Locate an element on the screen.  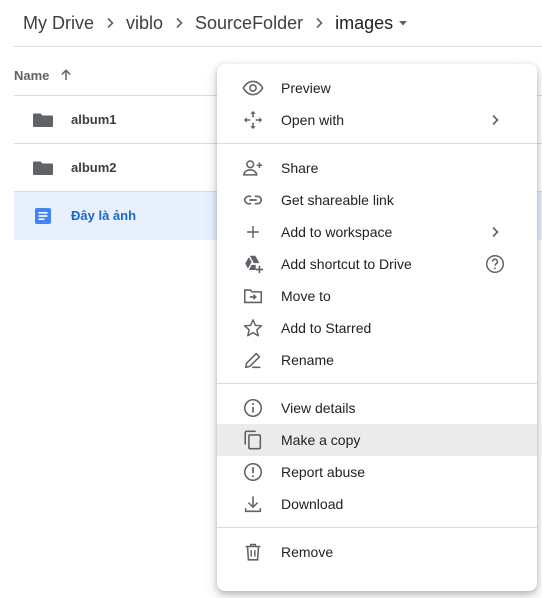
file-name: album2 is located at coordinates (94, 167).